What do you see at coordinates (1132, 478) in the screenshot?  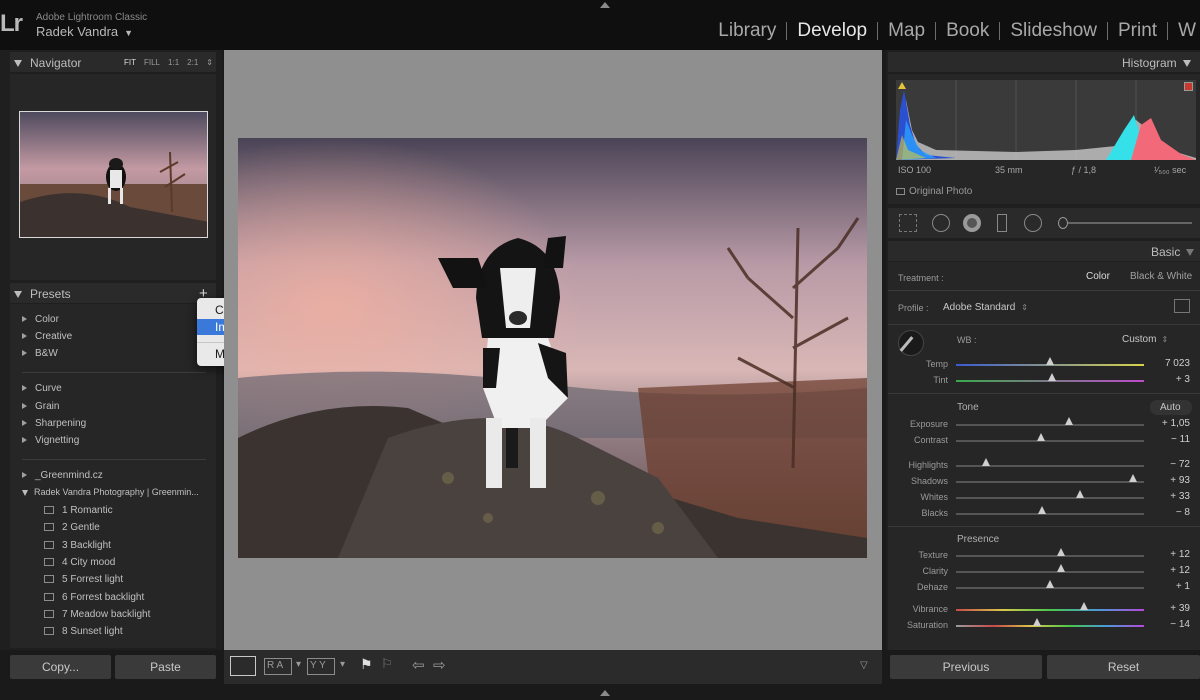 I see `slider-thumb-shadows` at bounding box center [1132, 478].